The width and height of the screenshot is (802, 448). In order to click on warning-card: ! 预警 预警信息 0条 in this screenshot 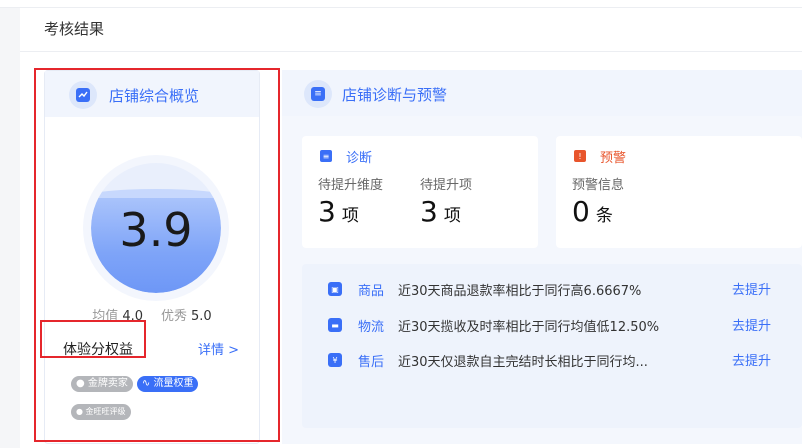, I will do `click(679, 192)`.